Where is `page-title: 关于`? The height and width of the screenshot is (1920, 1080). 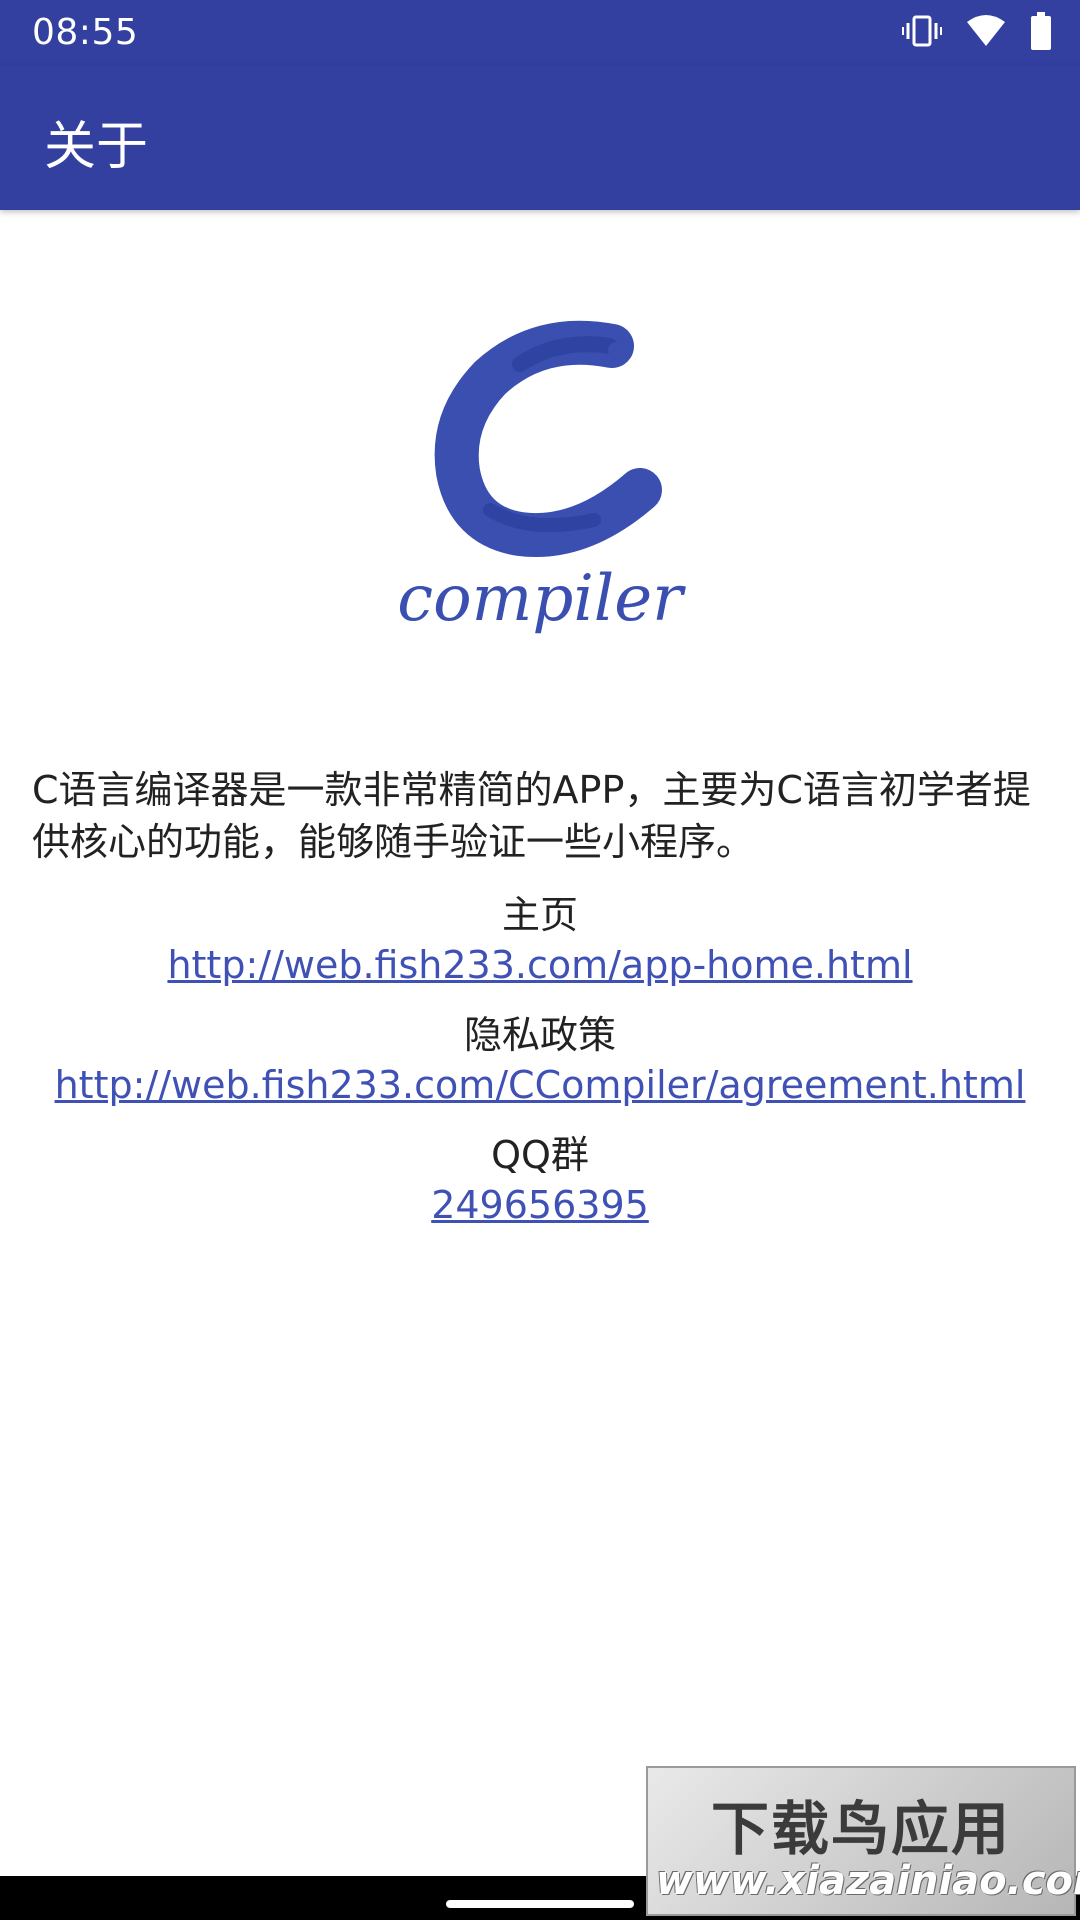 page-title: 关于 is located at coordinates (96, 147).